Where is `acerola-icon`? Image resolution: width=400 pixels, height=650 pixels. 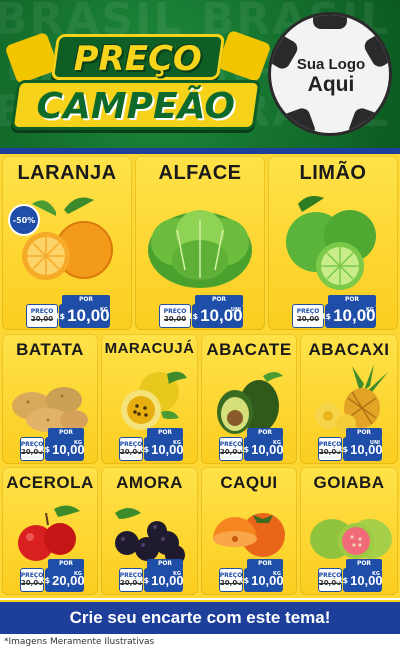
acerola-icon is located at coordinates (49, 533).